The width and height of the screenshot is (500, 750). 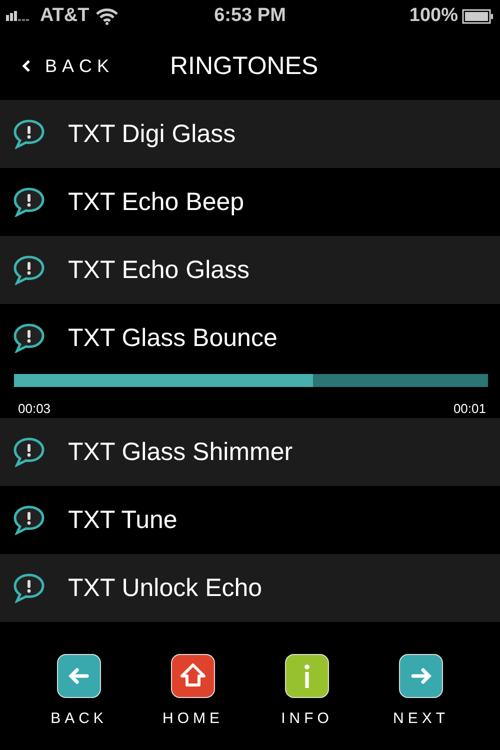 What do you see at coordinates (180, 452) in the screenshot?
I see `ringtone-name: TXT Glass Shimmer` at bounding box center [180, 452].